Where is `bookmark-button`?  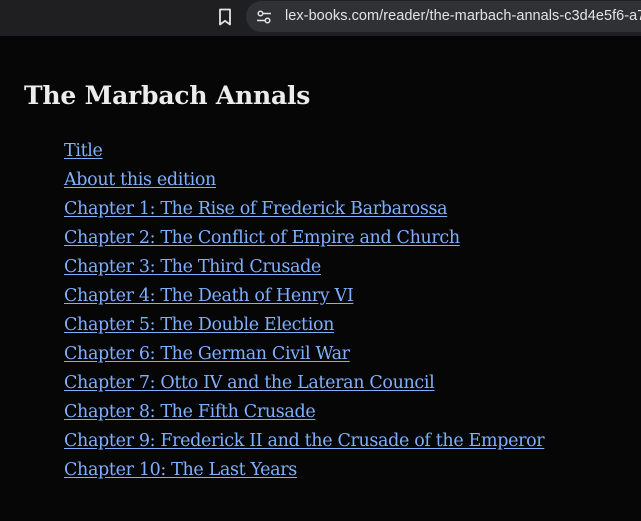
bookmark-button is located at coordinates (225, 17).